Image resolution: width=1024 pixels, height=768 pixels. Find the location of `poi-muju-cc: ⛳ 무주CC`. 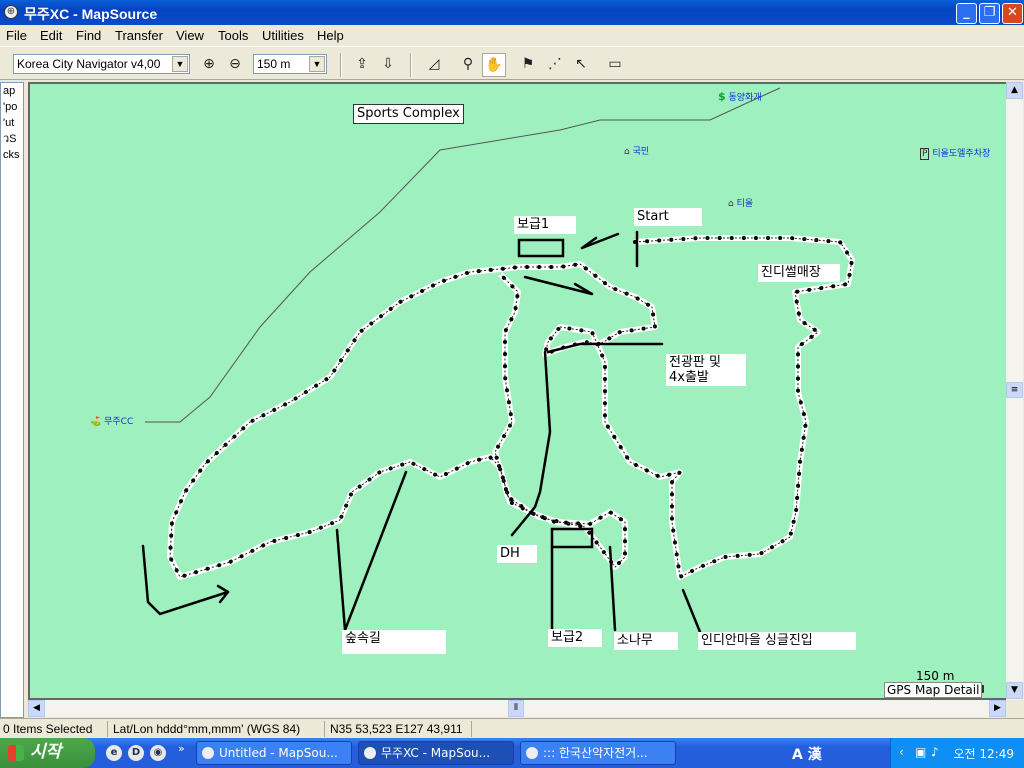

poi-muju-cc: ⛳ 무주CC is located at coordinates (111, 420).